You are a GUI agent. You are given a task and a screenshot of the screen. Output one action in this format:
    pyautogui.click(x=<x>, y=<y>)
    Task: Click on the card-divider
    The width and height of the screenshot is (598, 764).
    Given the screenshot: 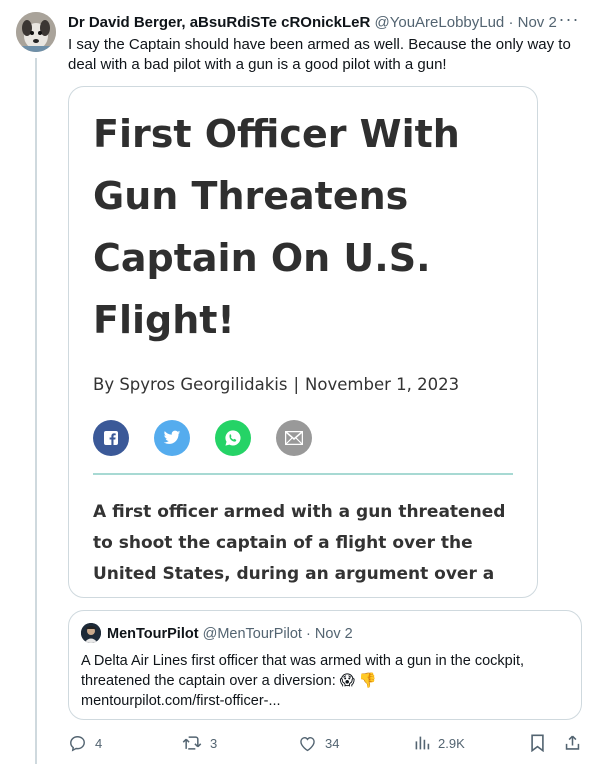 What is the action you would take?
    pyautogui.click(x=303, y=474)
    